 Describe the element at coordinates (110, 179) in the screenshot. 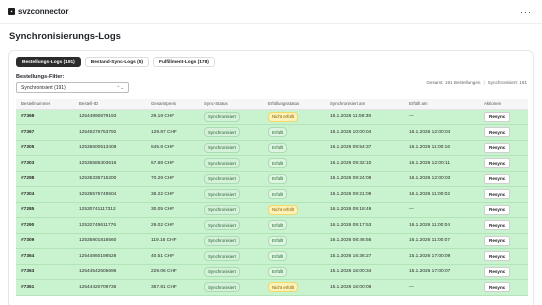

I see `cell-order-id: 12535335715200` at that location.